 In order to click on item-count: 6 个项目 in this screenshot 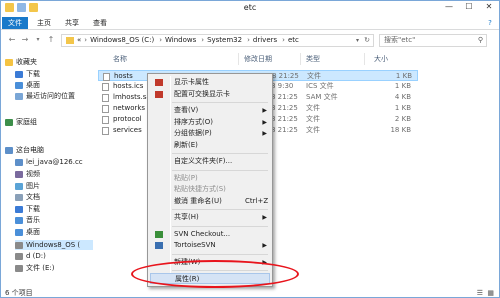, I will do `click(19, 293)`.